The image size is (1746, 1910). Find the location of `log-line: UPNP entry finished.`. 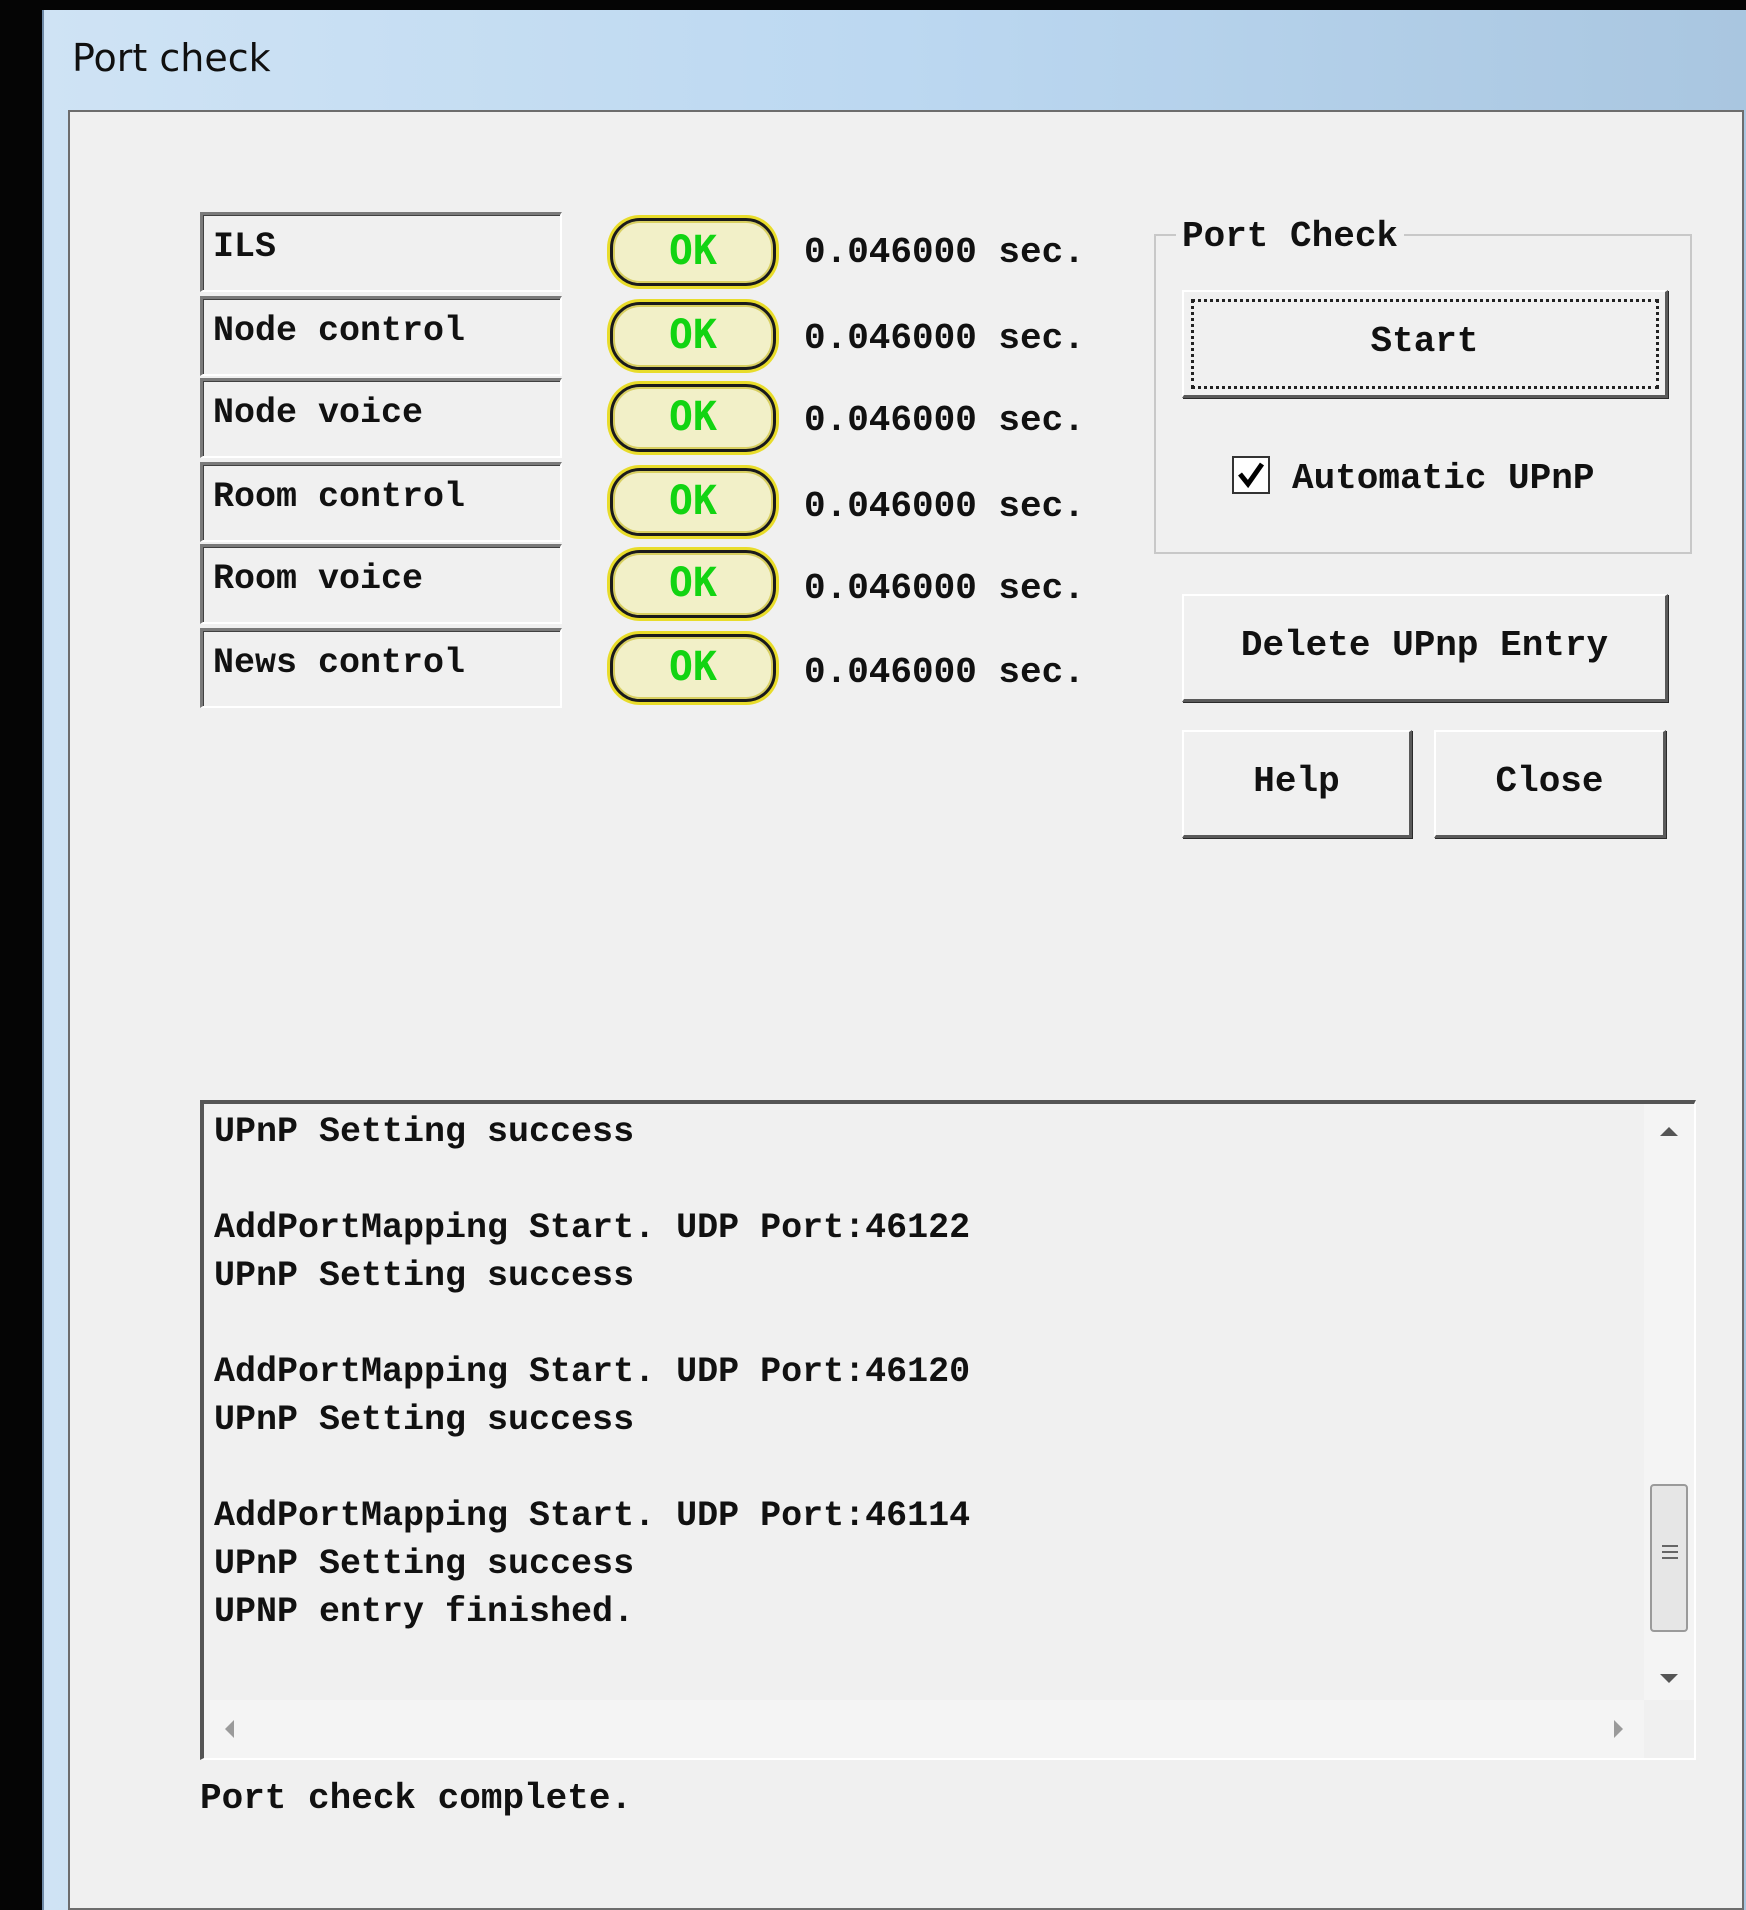

log-line: UPNP entry finished. is located at coordinates (424, 1612).